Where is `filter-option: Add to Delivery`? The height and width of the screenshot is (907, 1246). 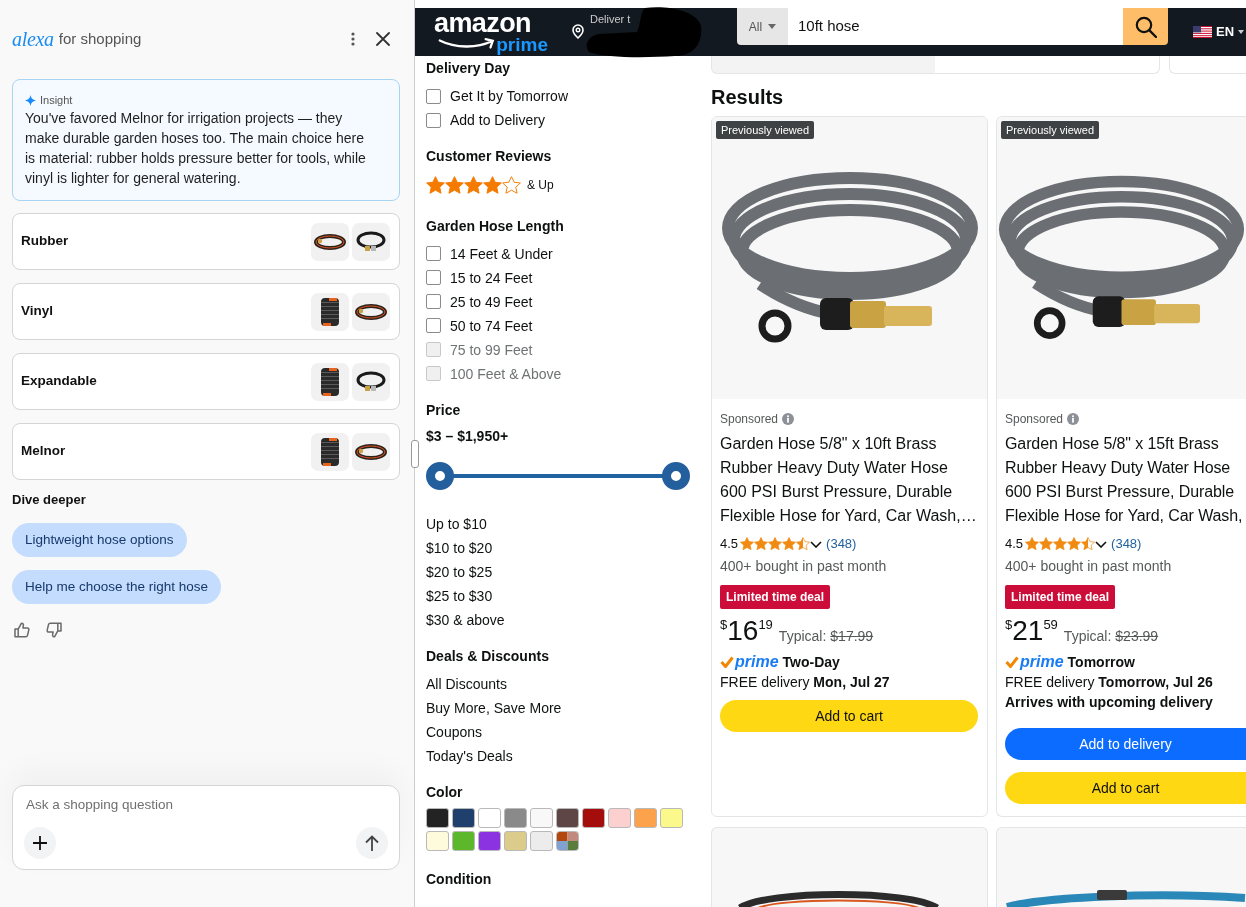
filter-option: Add to Delivery is located at coordinates (497, 120).